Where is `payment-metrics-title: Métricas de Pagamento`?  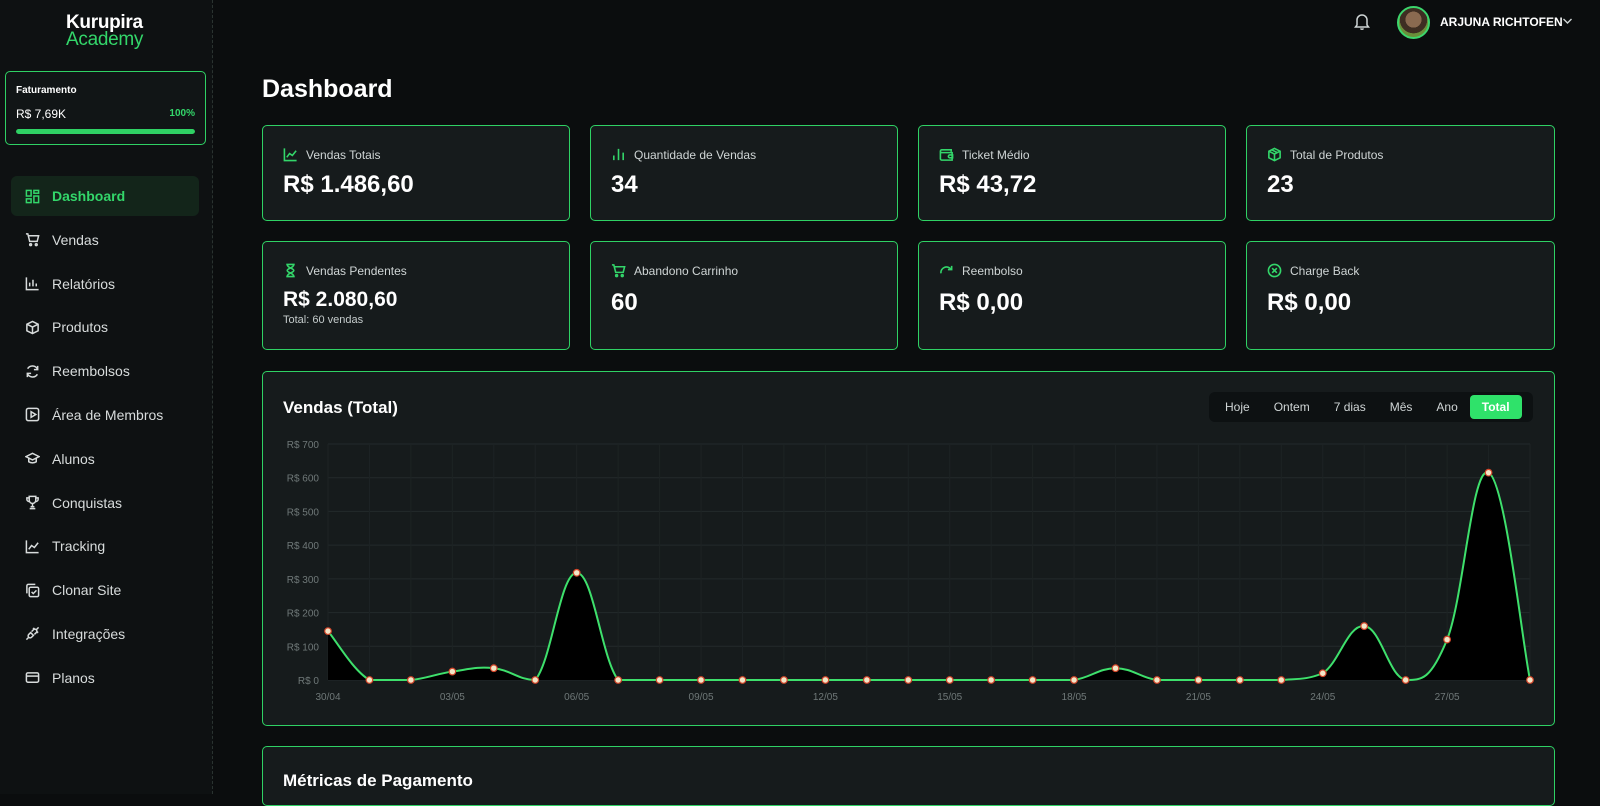 payment-metrics-title: Métricas de Pagamento is located at coordinates (378, 780).